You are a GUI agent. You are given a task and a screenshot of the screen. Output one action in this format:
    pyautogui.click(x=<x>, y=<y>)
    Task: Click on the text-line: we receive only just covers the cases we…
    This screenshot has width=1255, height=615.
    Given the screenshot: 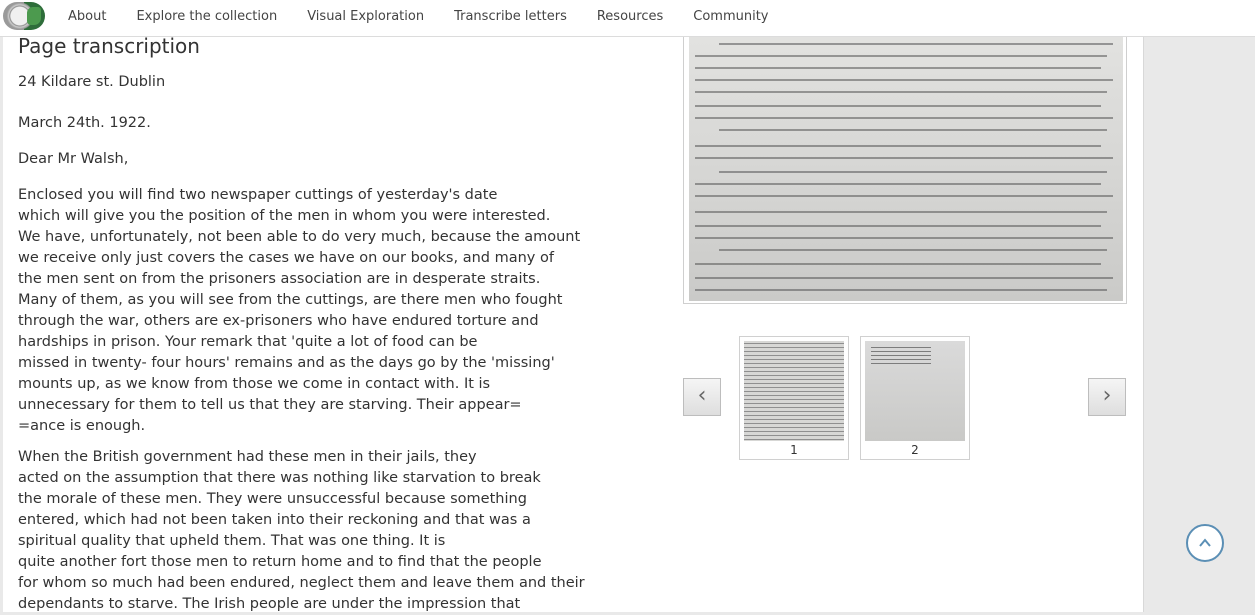 What is the action you would take?
    pyautogui.click(x=286, y=258)
    